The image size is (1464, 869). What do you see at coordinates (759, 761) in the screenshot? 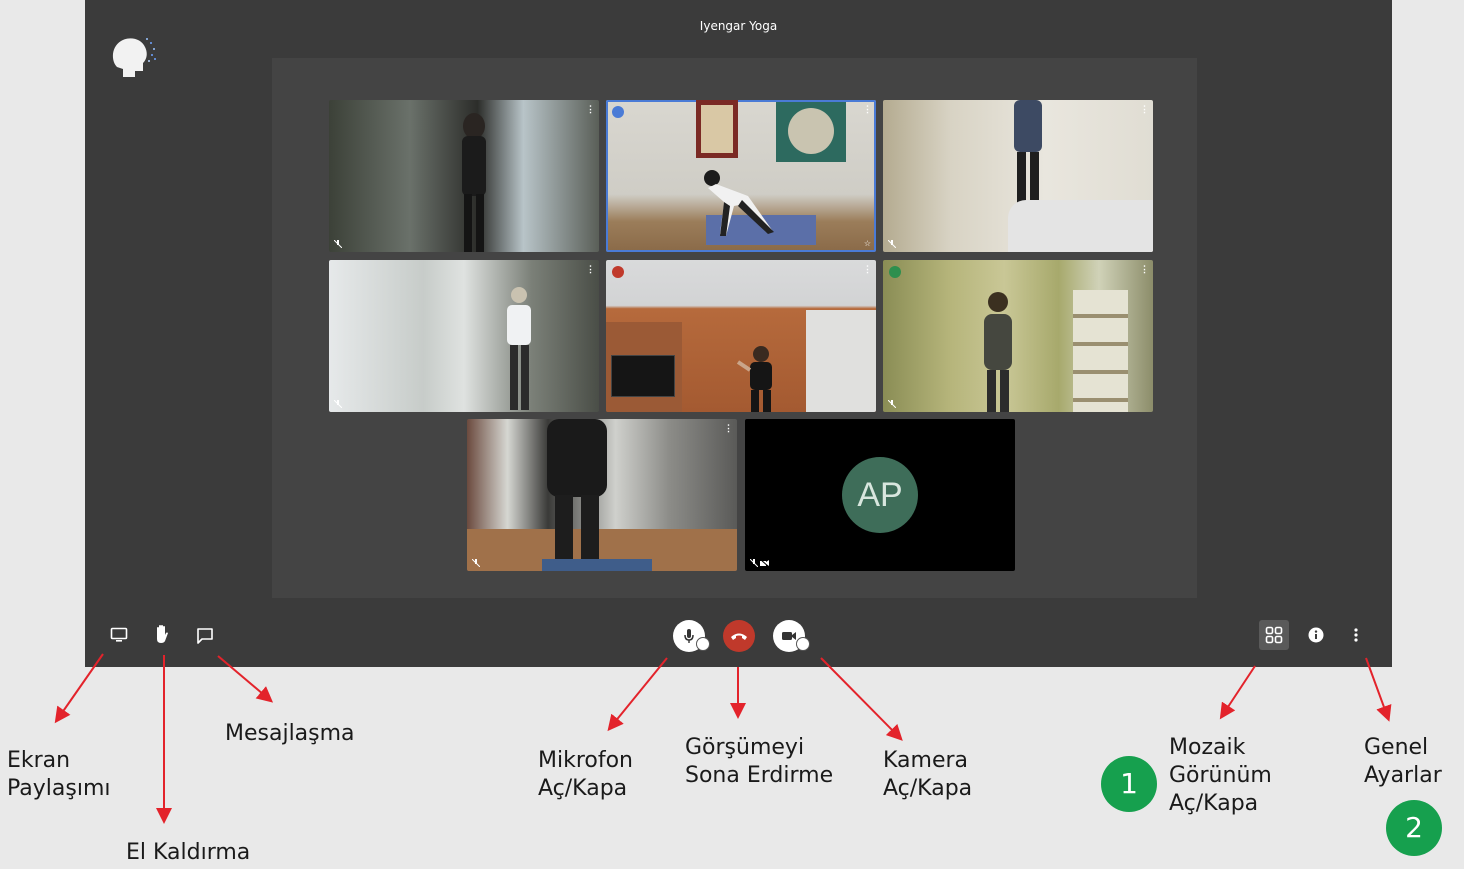
I see `label-end-call: Görşümeyi Sona Erdirme` at bounding box center [759, 761].